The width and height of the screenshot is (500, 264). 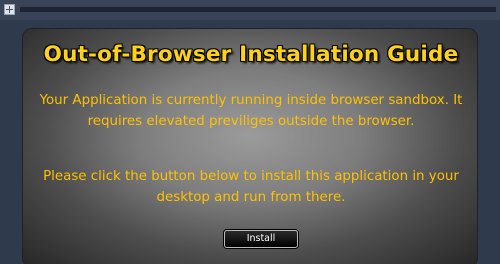 I want to click on expand-icon, so click(x=9, y=9).